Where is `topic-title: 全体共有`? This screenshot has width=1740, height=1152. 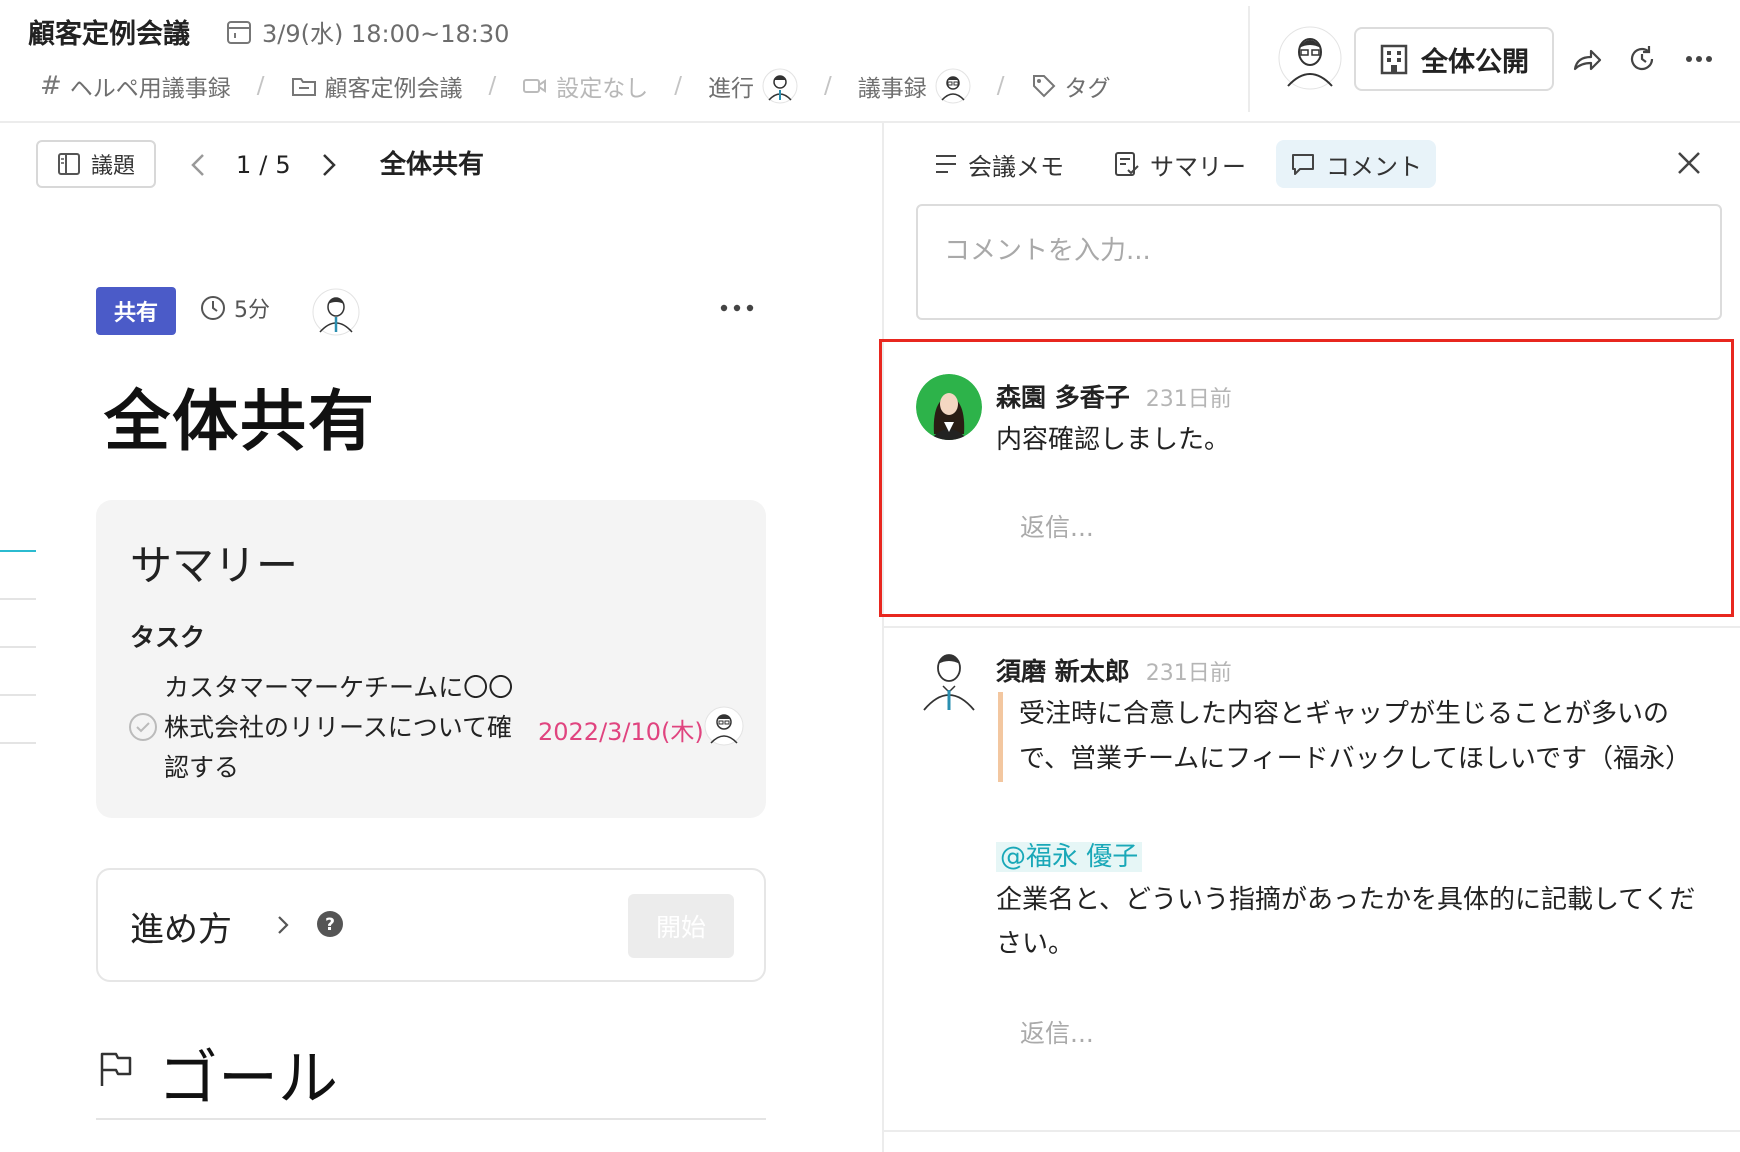 topic-title: 全体共有 is located at coordinates (240, 416).